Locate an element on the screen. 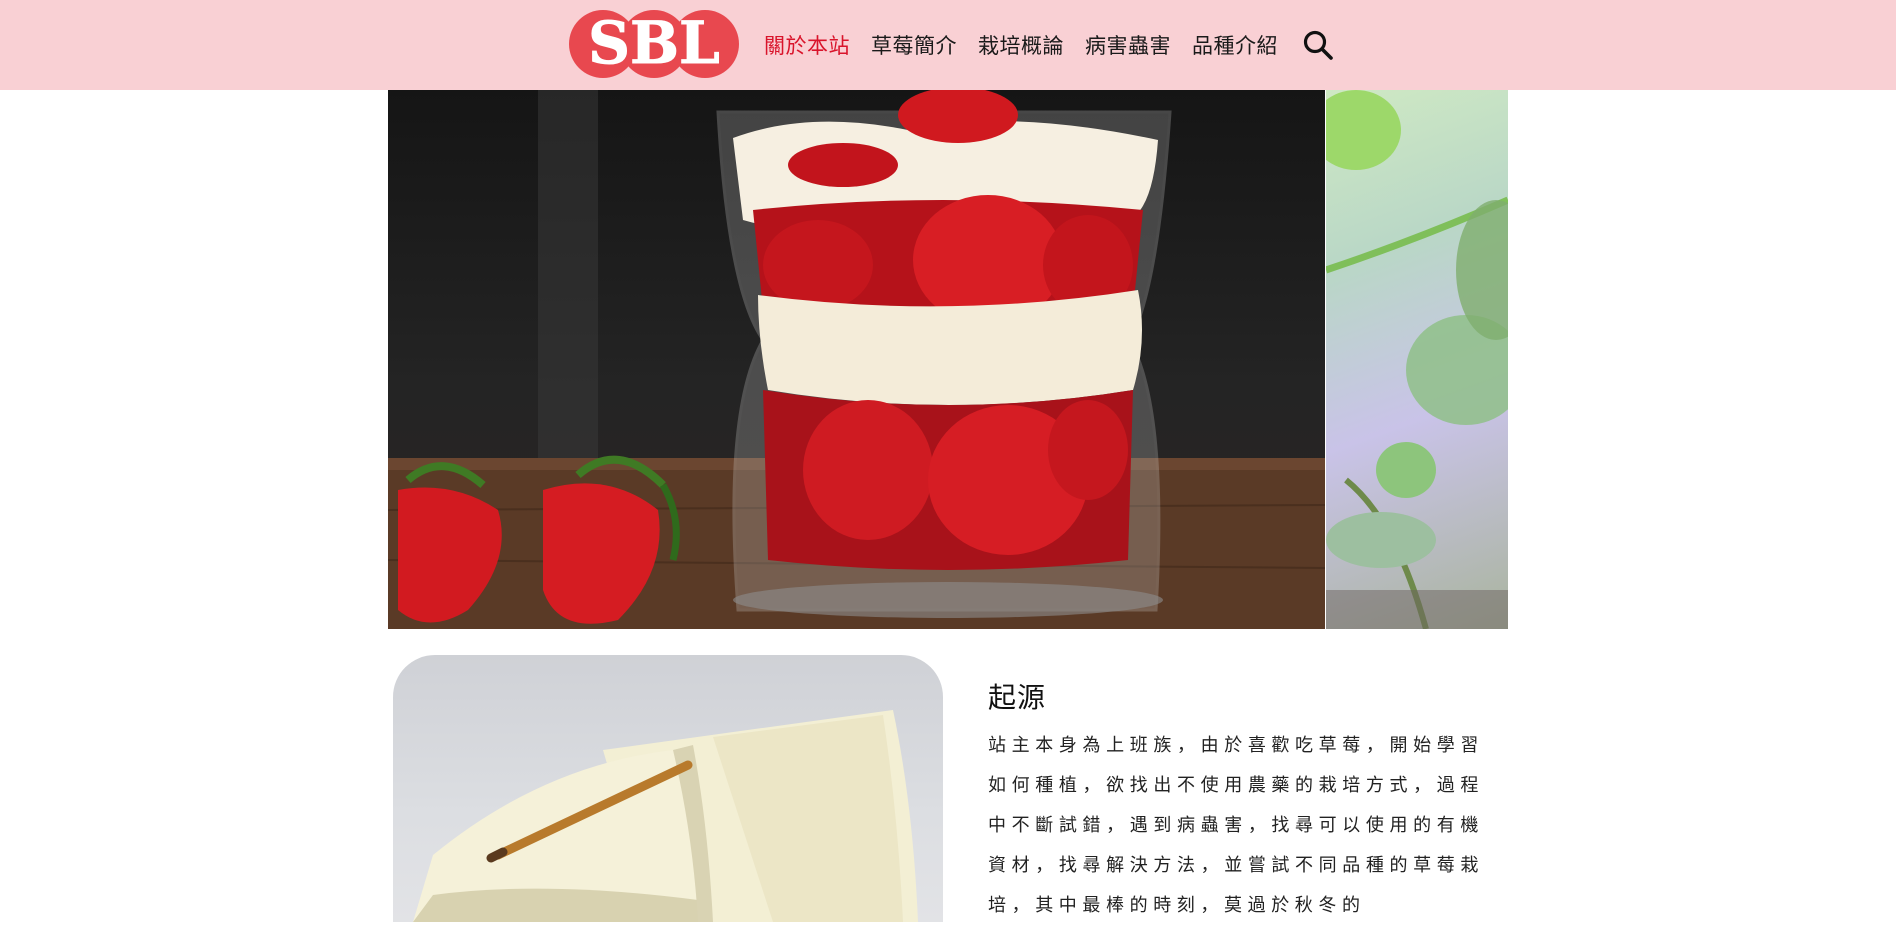 Image resolution: width=1896 pixels, height=926 pixels. notebook-image is located at coordinates (668, 788).